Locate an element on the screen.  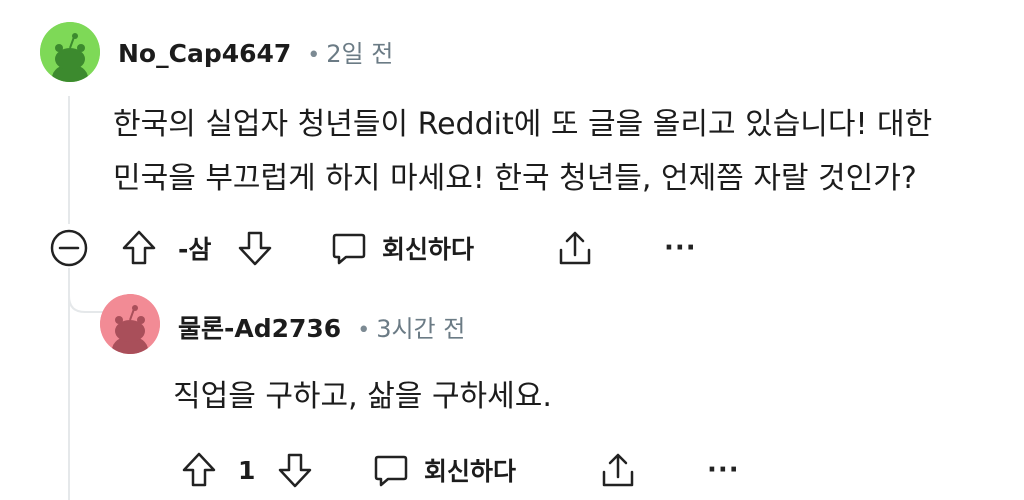
reply-action-bar: 1 회신하다 ··· is located at coordinates (512, 470).